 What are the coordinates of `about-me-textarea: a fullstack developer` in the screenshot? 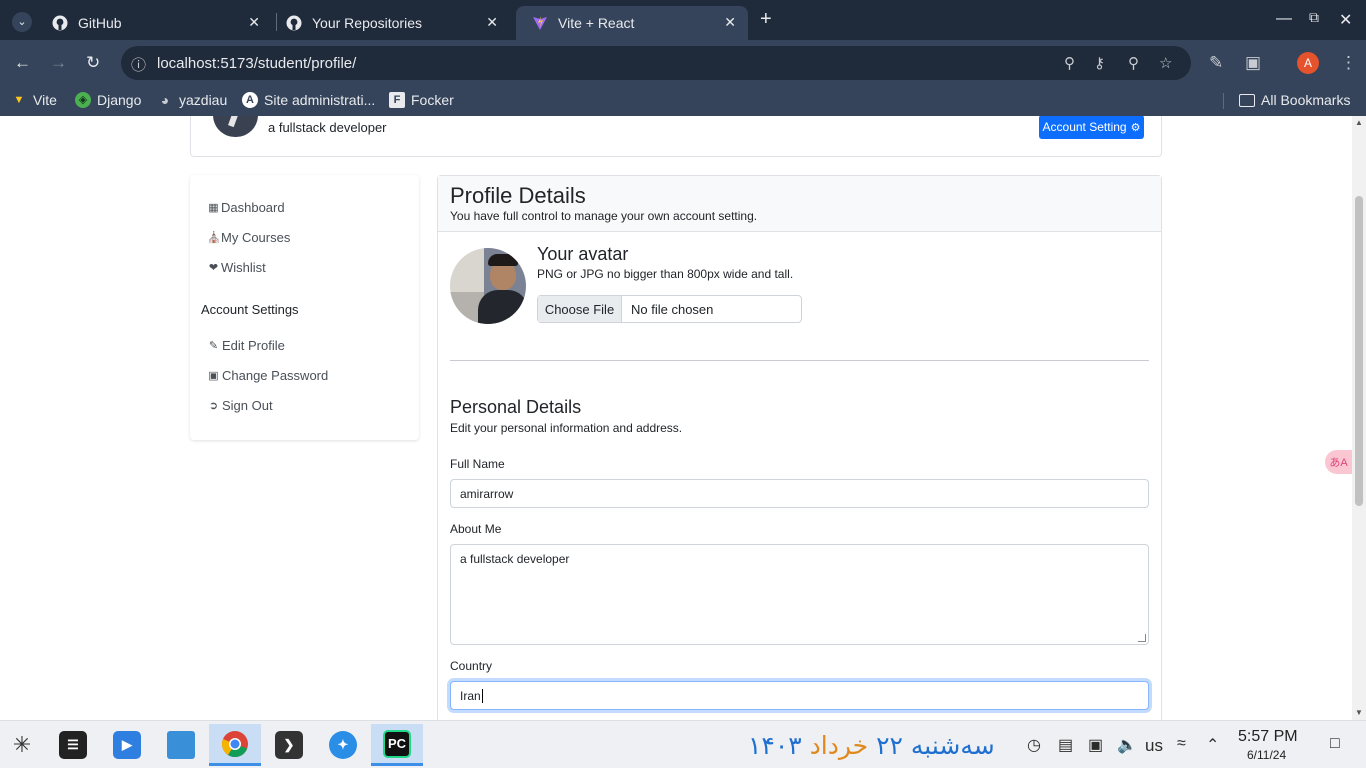 It's located at (799, 594).